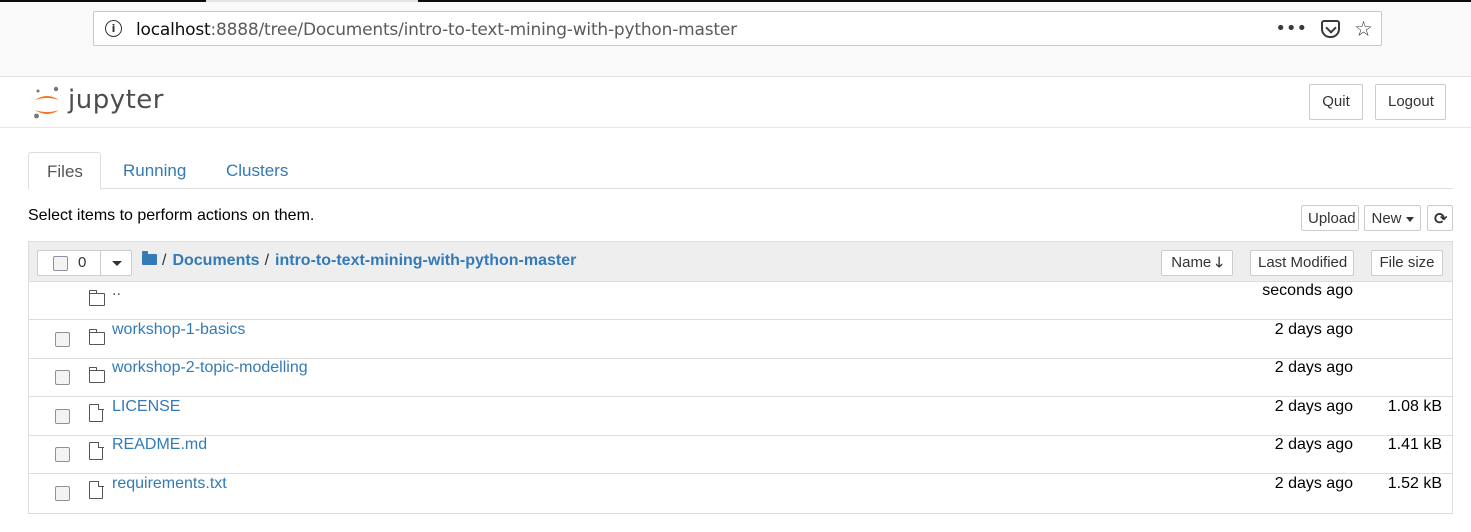  I want to click on selection-hint: Select items to perform actions on them., so click(171, 215).